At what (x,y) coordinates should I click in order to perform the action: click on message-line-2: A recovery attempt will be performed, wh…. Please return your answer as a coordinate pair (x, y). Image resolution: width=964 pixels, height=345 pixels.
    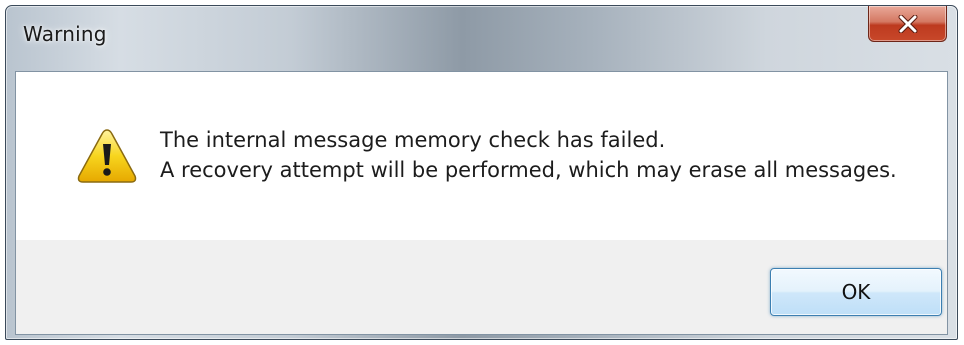
    Looking at the image, I should click on (528, 170).